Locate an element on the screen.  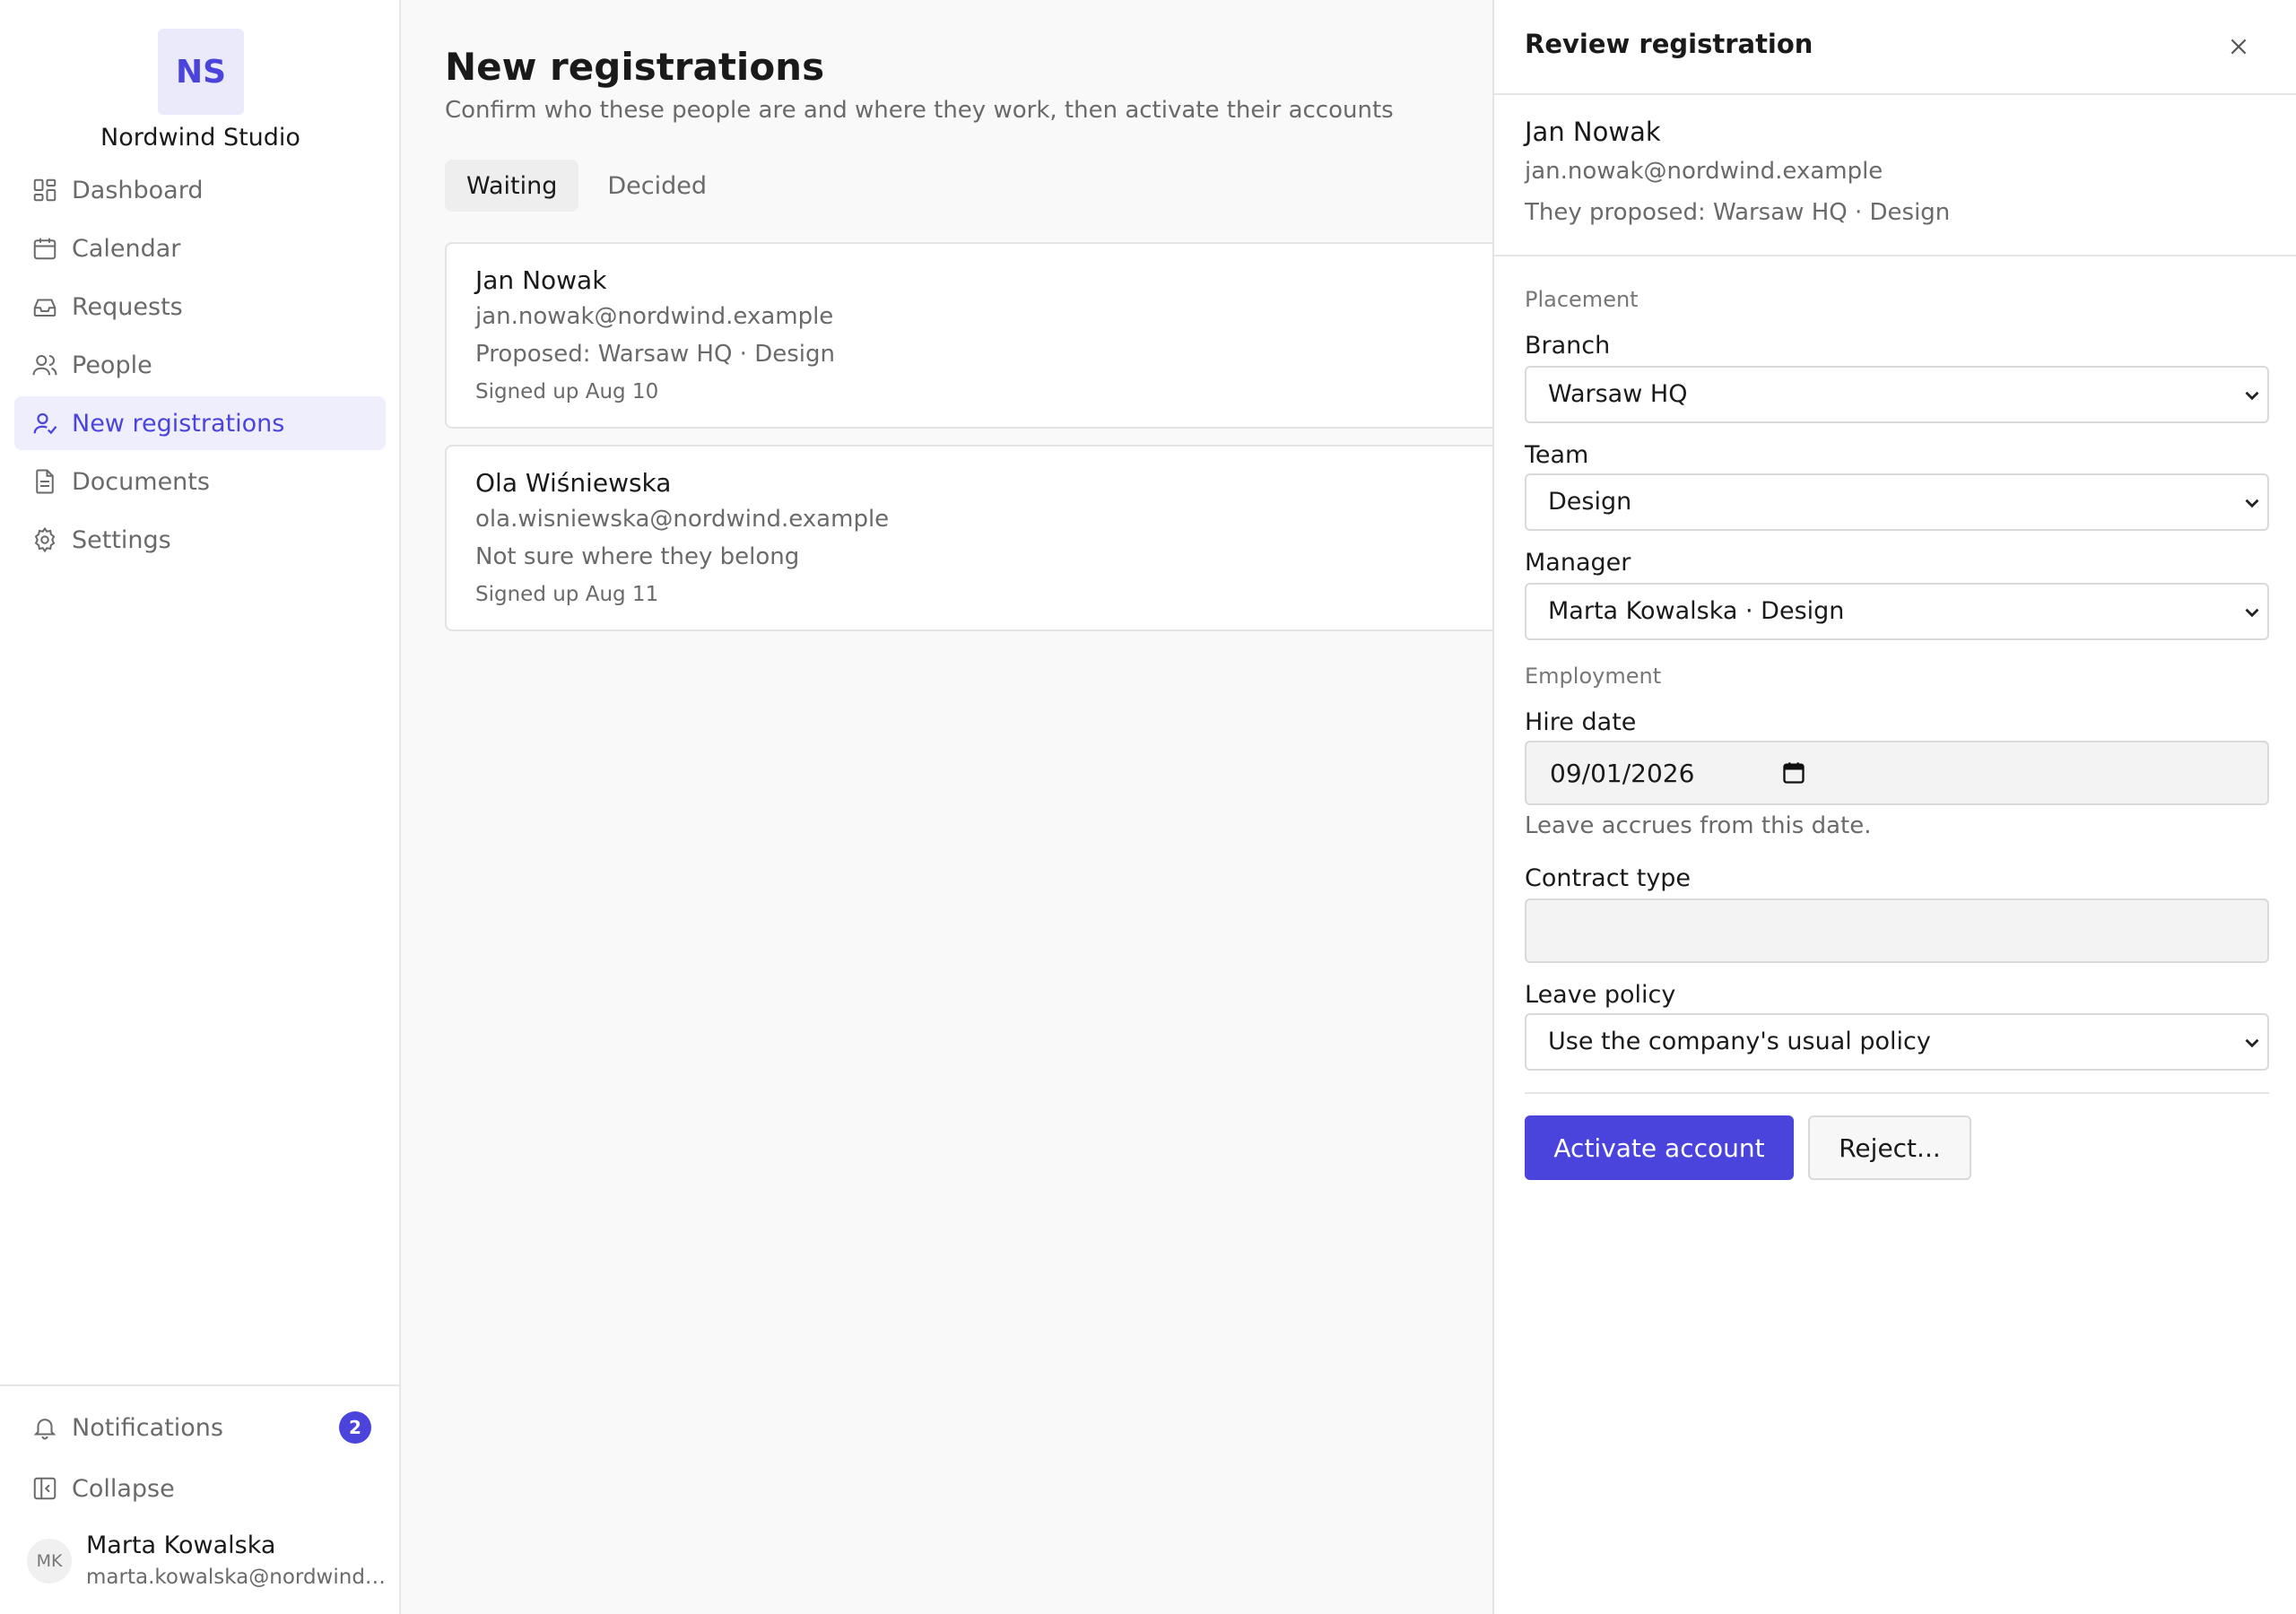
sidebar-item-new-registrations: New registrations is located at coordinates (200, 423).